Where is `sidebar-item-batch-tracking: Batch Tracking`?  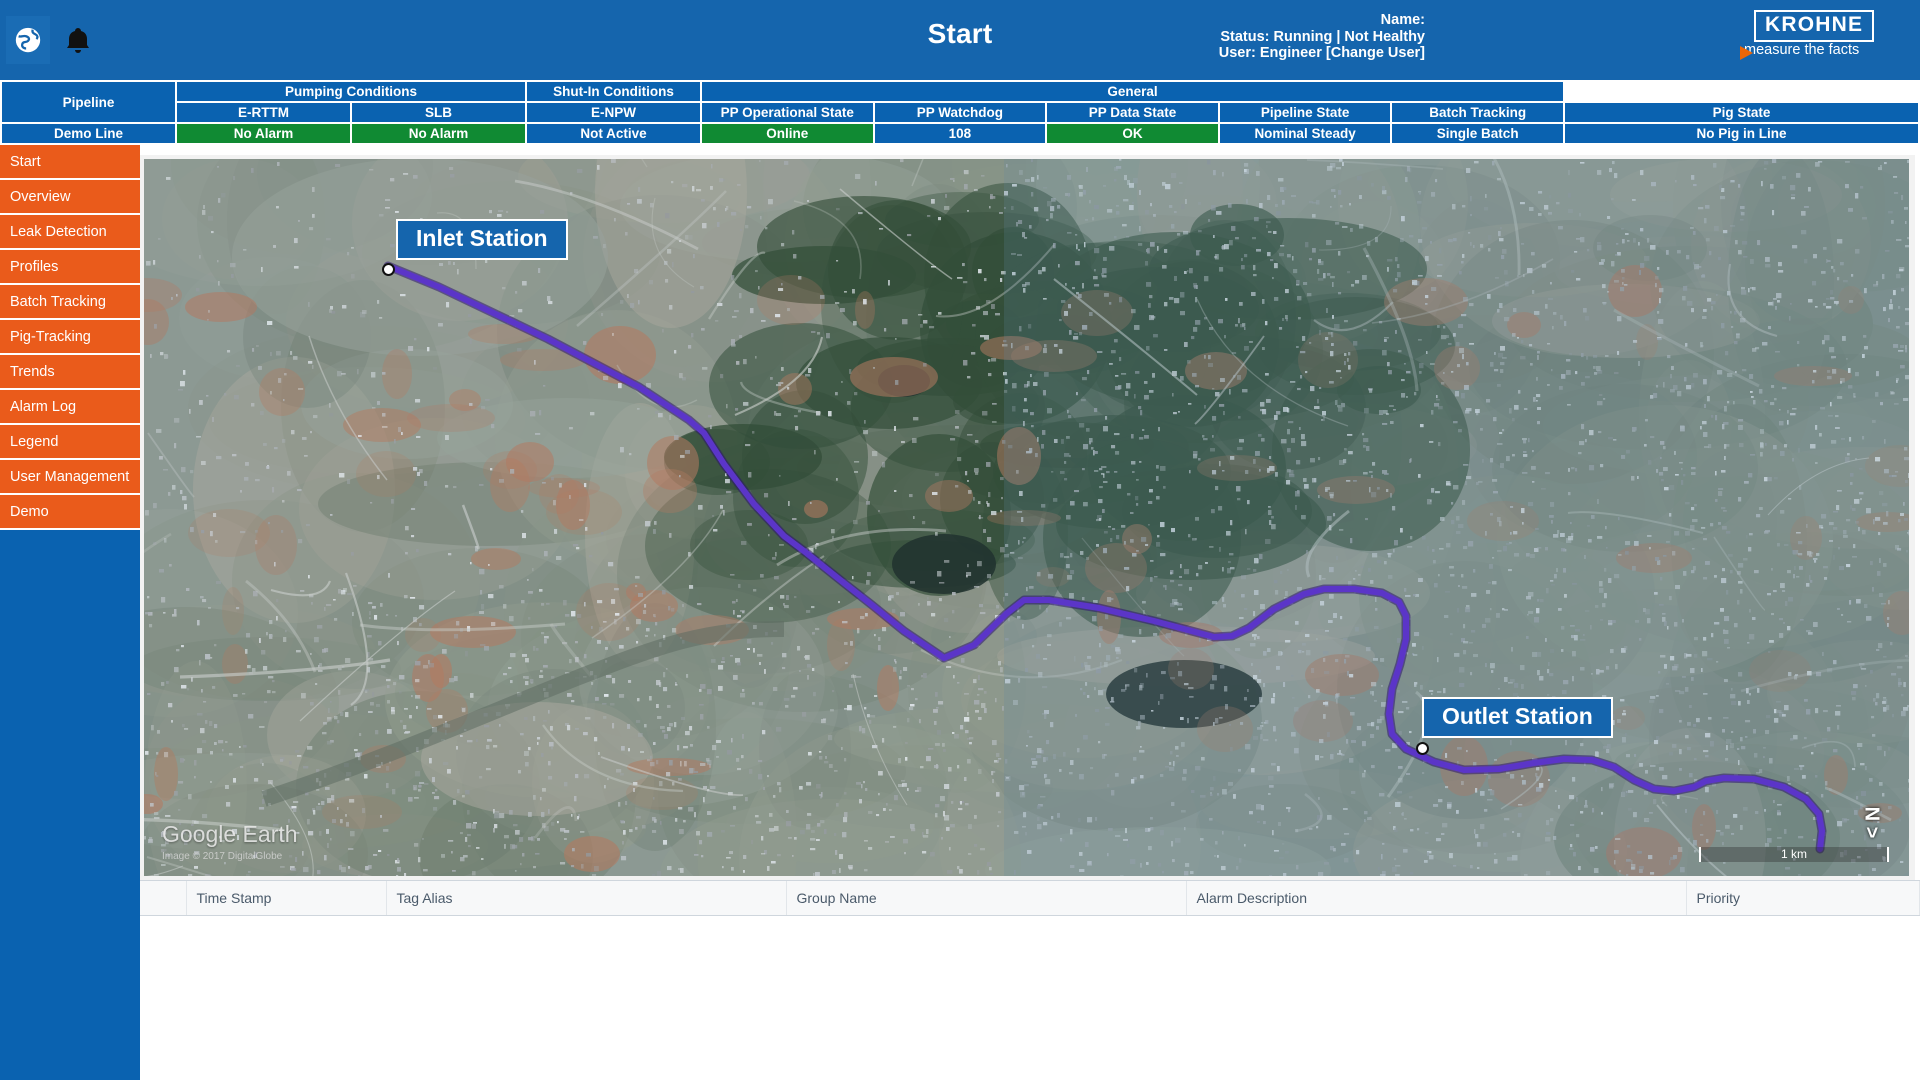
sidebar-item-batch-tracking: Batch Tracking is located at coordinates (70, 302).